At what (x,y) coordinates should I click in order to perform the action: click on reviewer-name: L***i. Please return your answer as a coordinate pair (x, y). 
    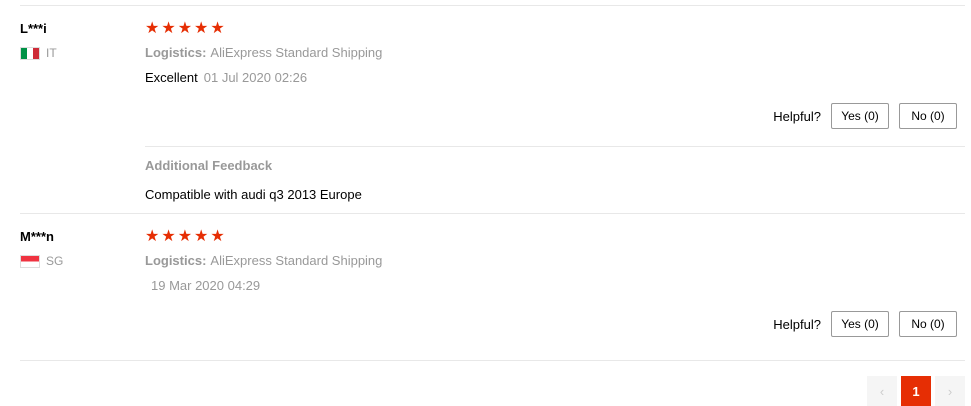
    Looking at the image, I should click on (33, 28).